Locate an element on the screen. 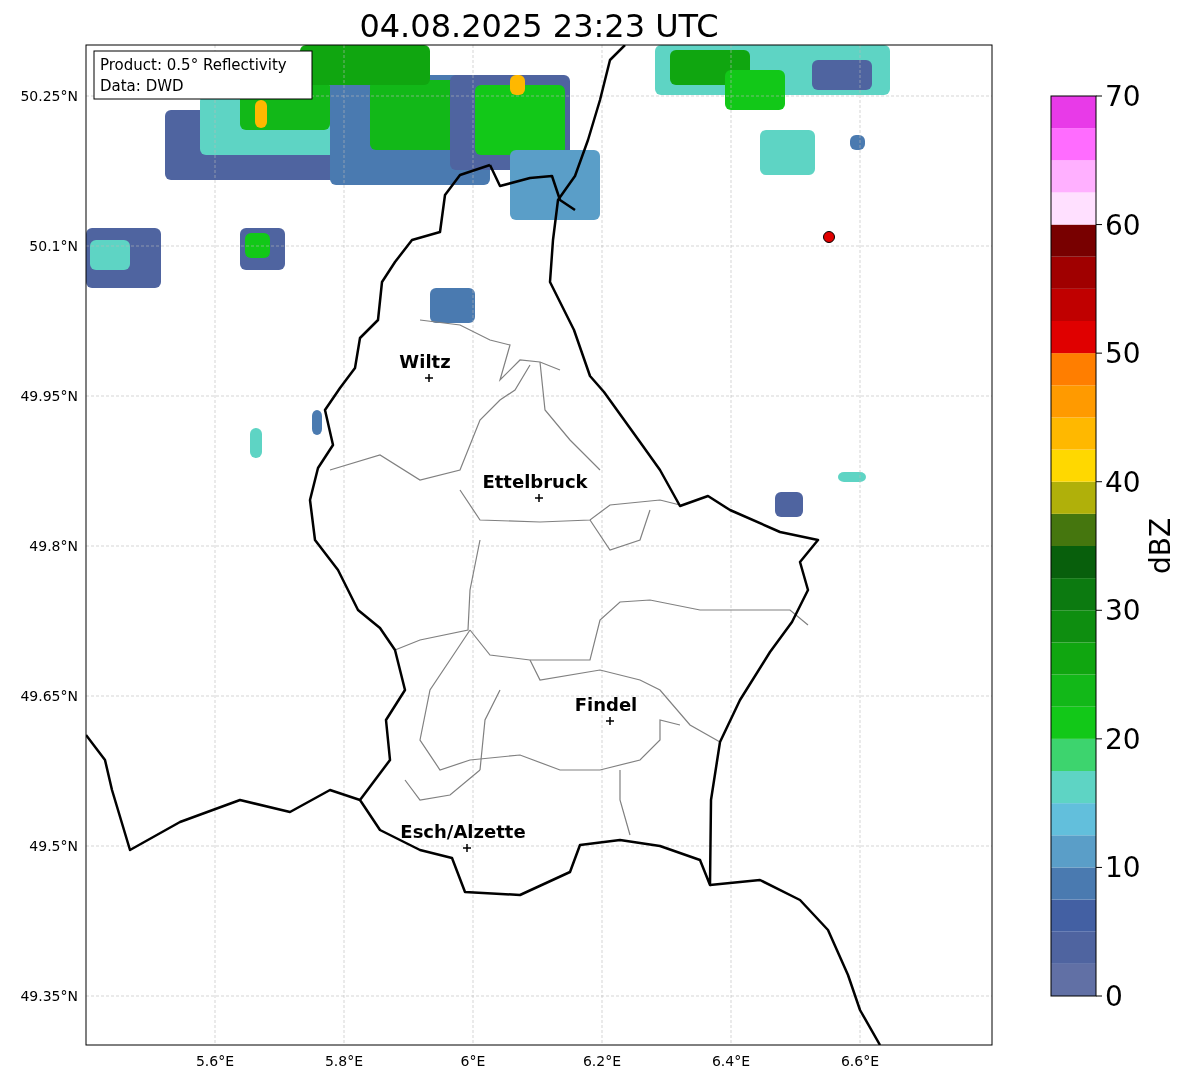 Image resolution: width=1184 pixels, height=1081 pixels. city-label: Ettelbruck is located at coordinates (535, 481).